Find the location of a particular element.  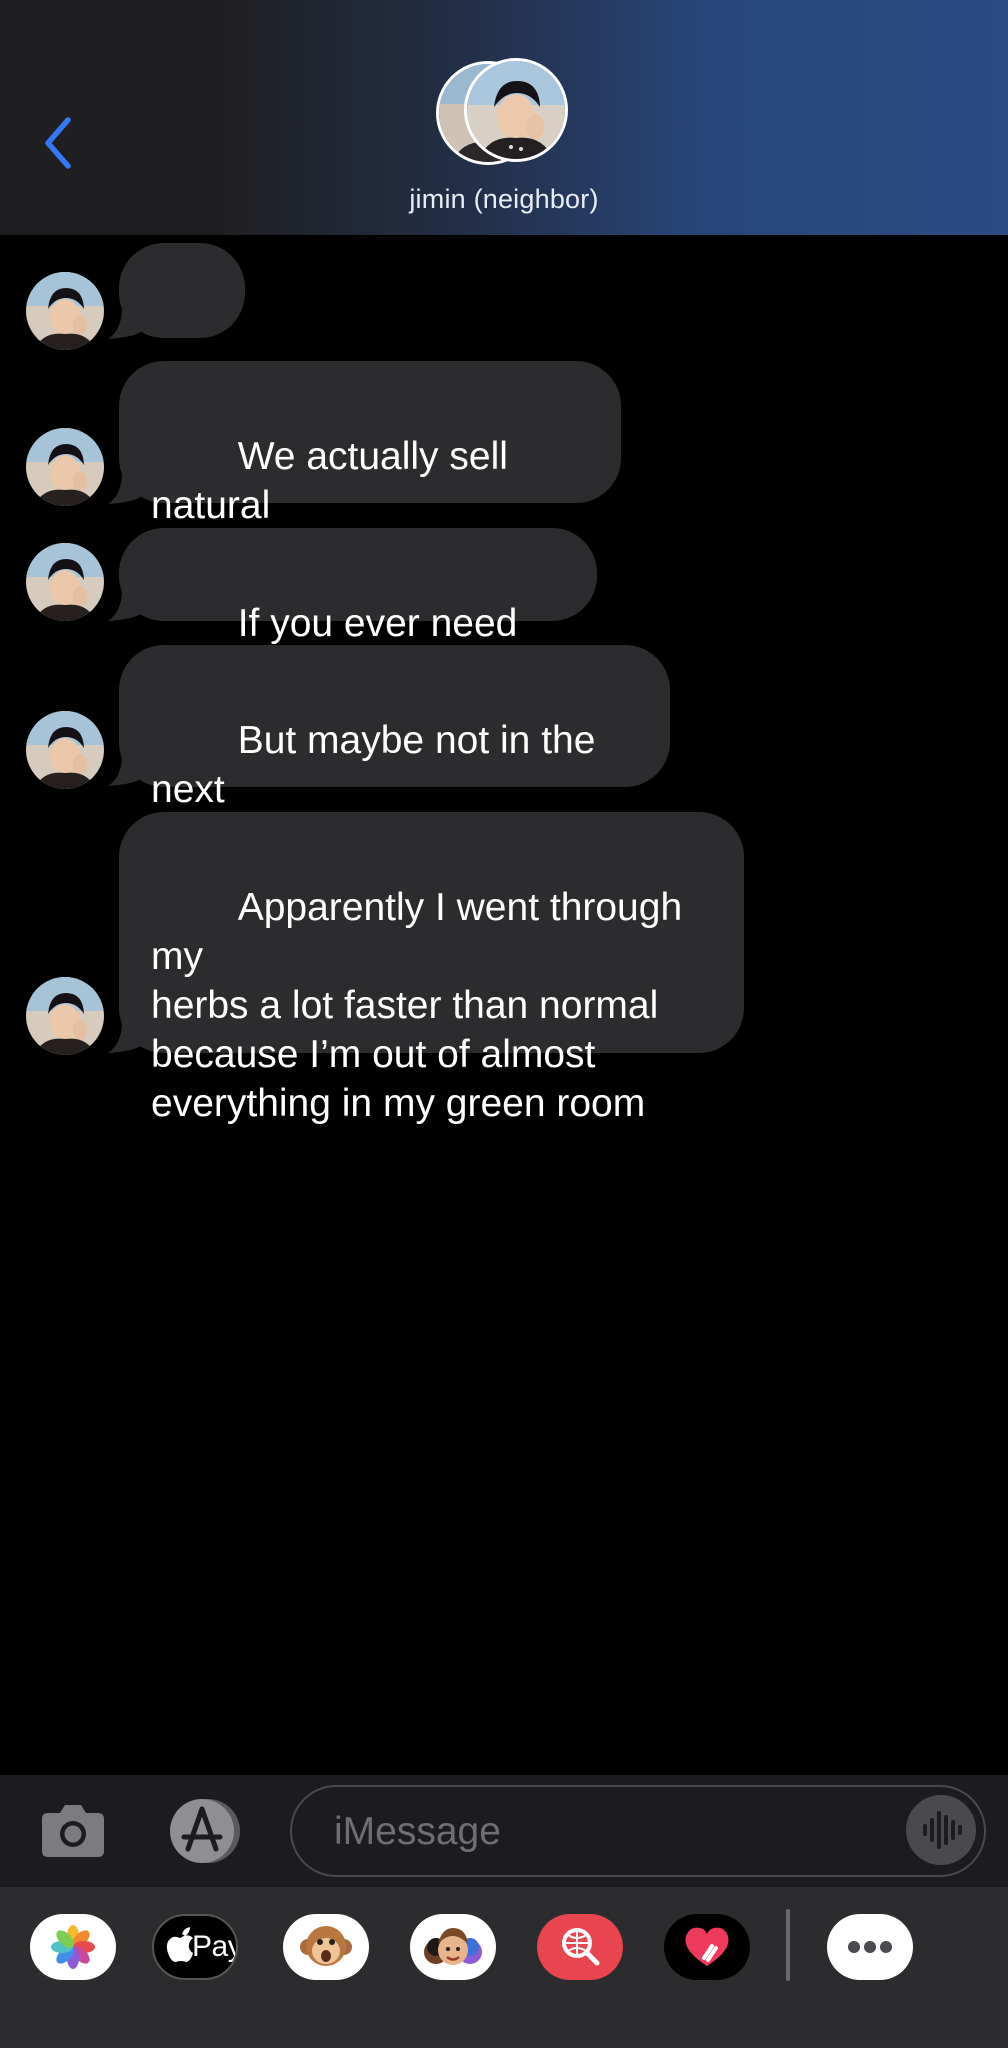

waveform-icon is located at coordinates (942, 1830).